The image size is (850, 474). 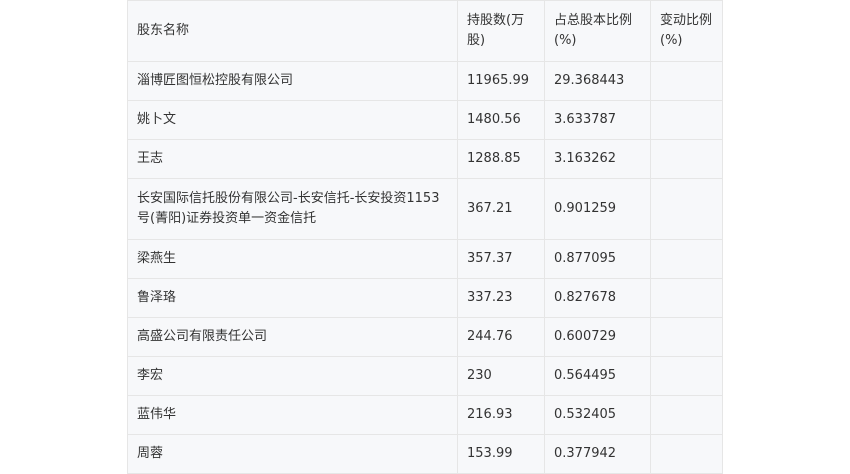 I want to click on cell-shareholder-name: 蓝伟华, so click(x=292, y=415).